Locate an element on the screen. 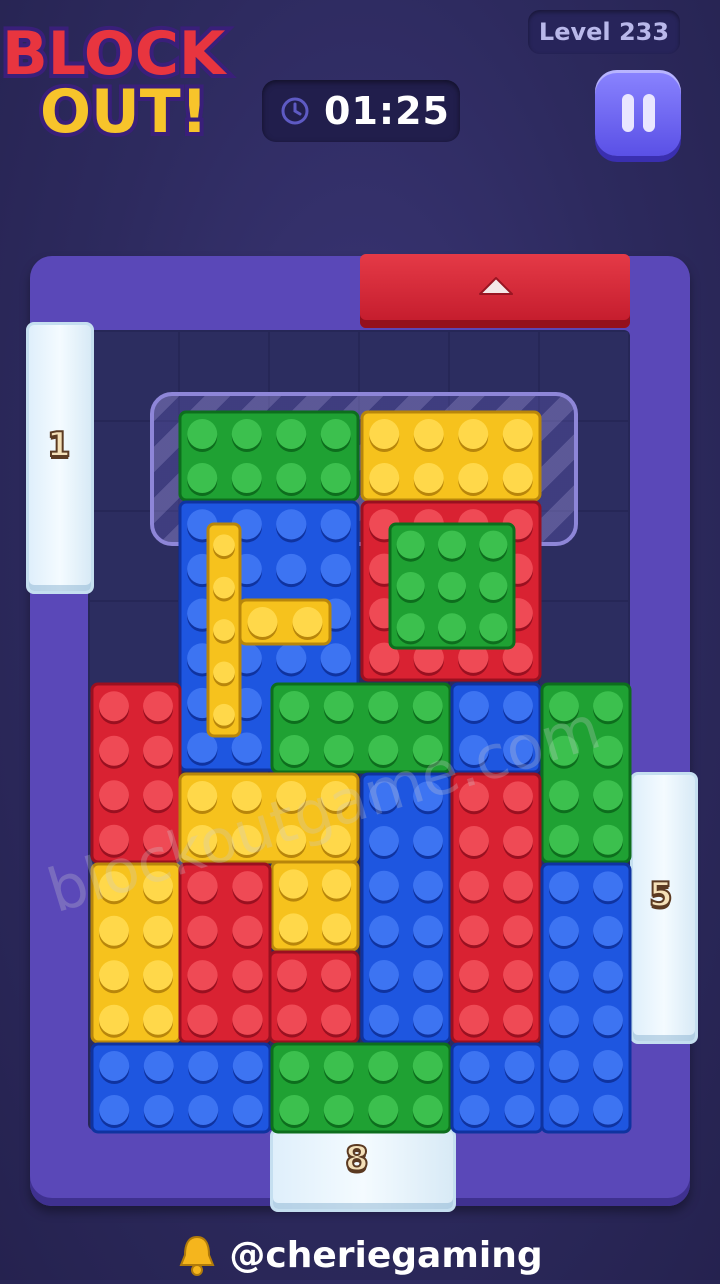  brick-yellow-t-stem is located at coordinates (224, 630).